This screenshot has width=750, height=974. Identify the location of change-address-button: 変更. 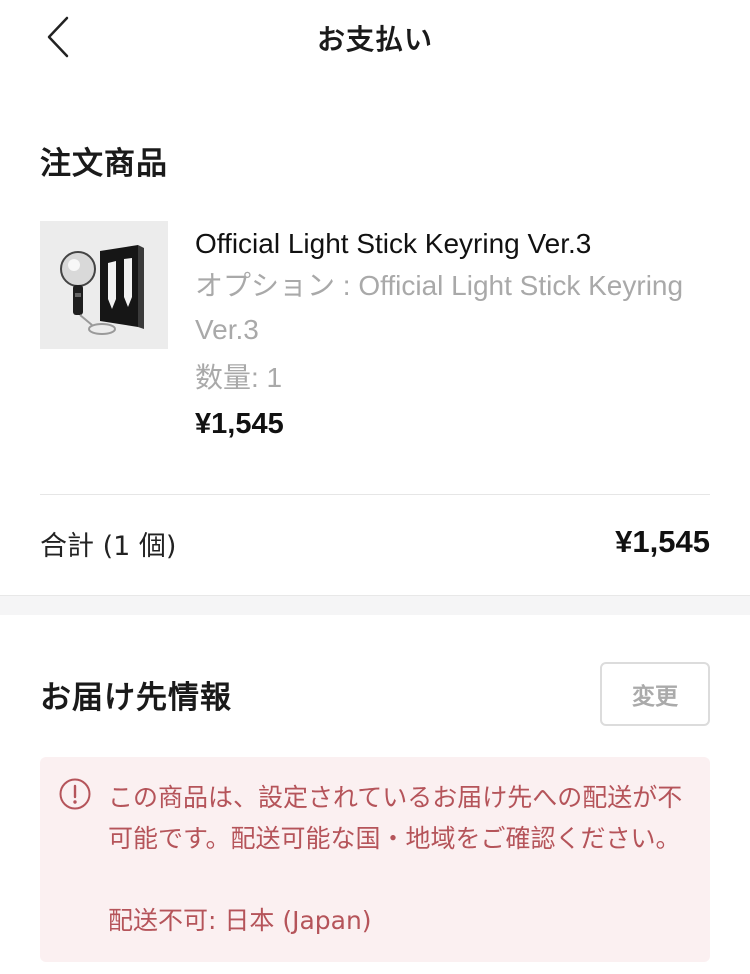
(655, 694).